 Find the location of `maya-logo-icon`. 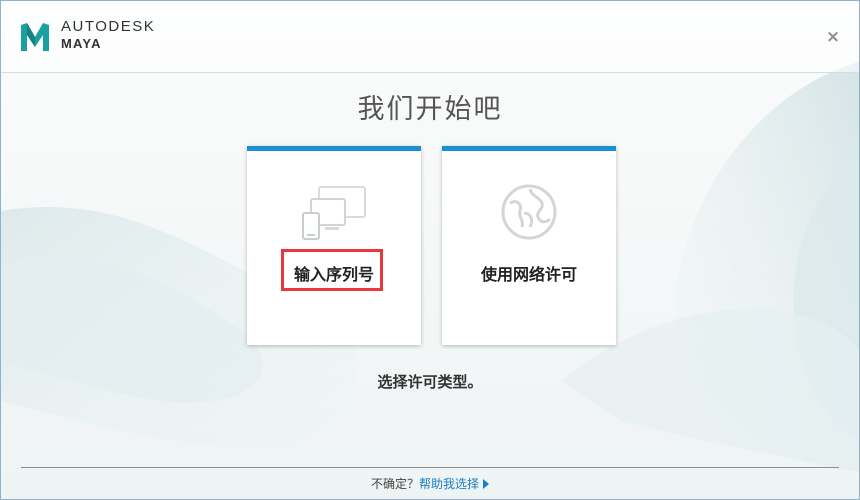

maya-logo-icon is located at coordinates (35, 37).